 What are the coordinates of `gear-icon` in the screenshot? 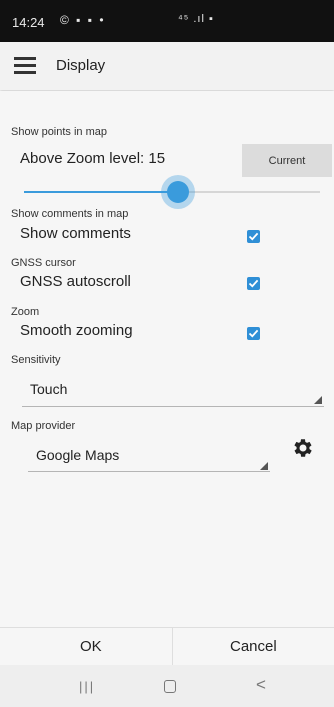 It's located at (303, 448).